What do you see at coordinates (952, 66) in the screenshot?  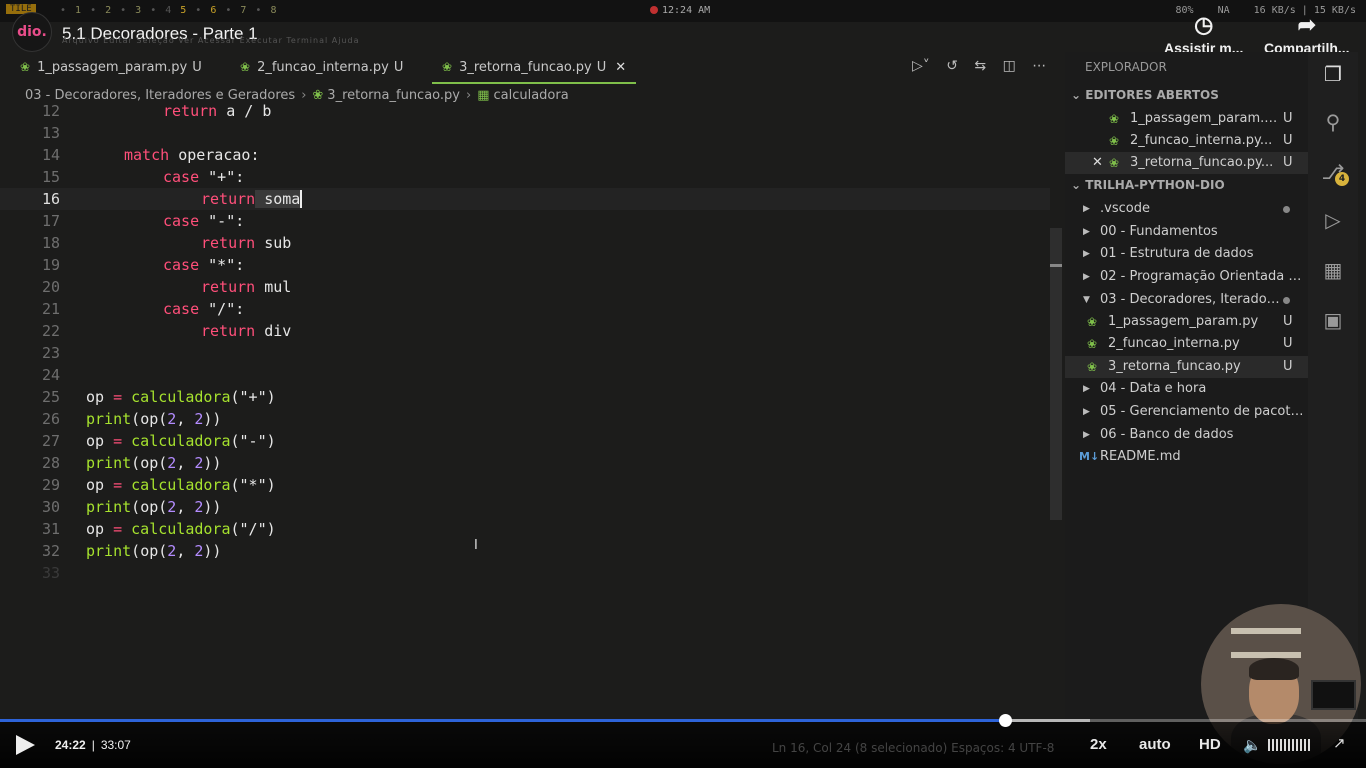 I see `timeline-icon: ↺` at bounding box center [952, 66].